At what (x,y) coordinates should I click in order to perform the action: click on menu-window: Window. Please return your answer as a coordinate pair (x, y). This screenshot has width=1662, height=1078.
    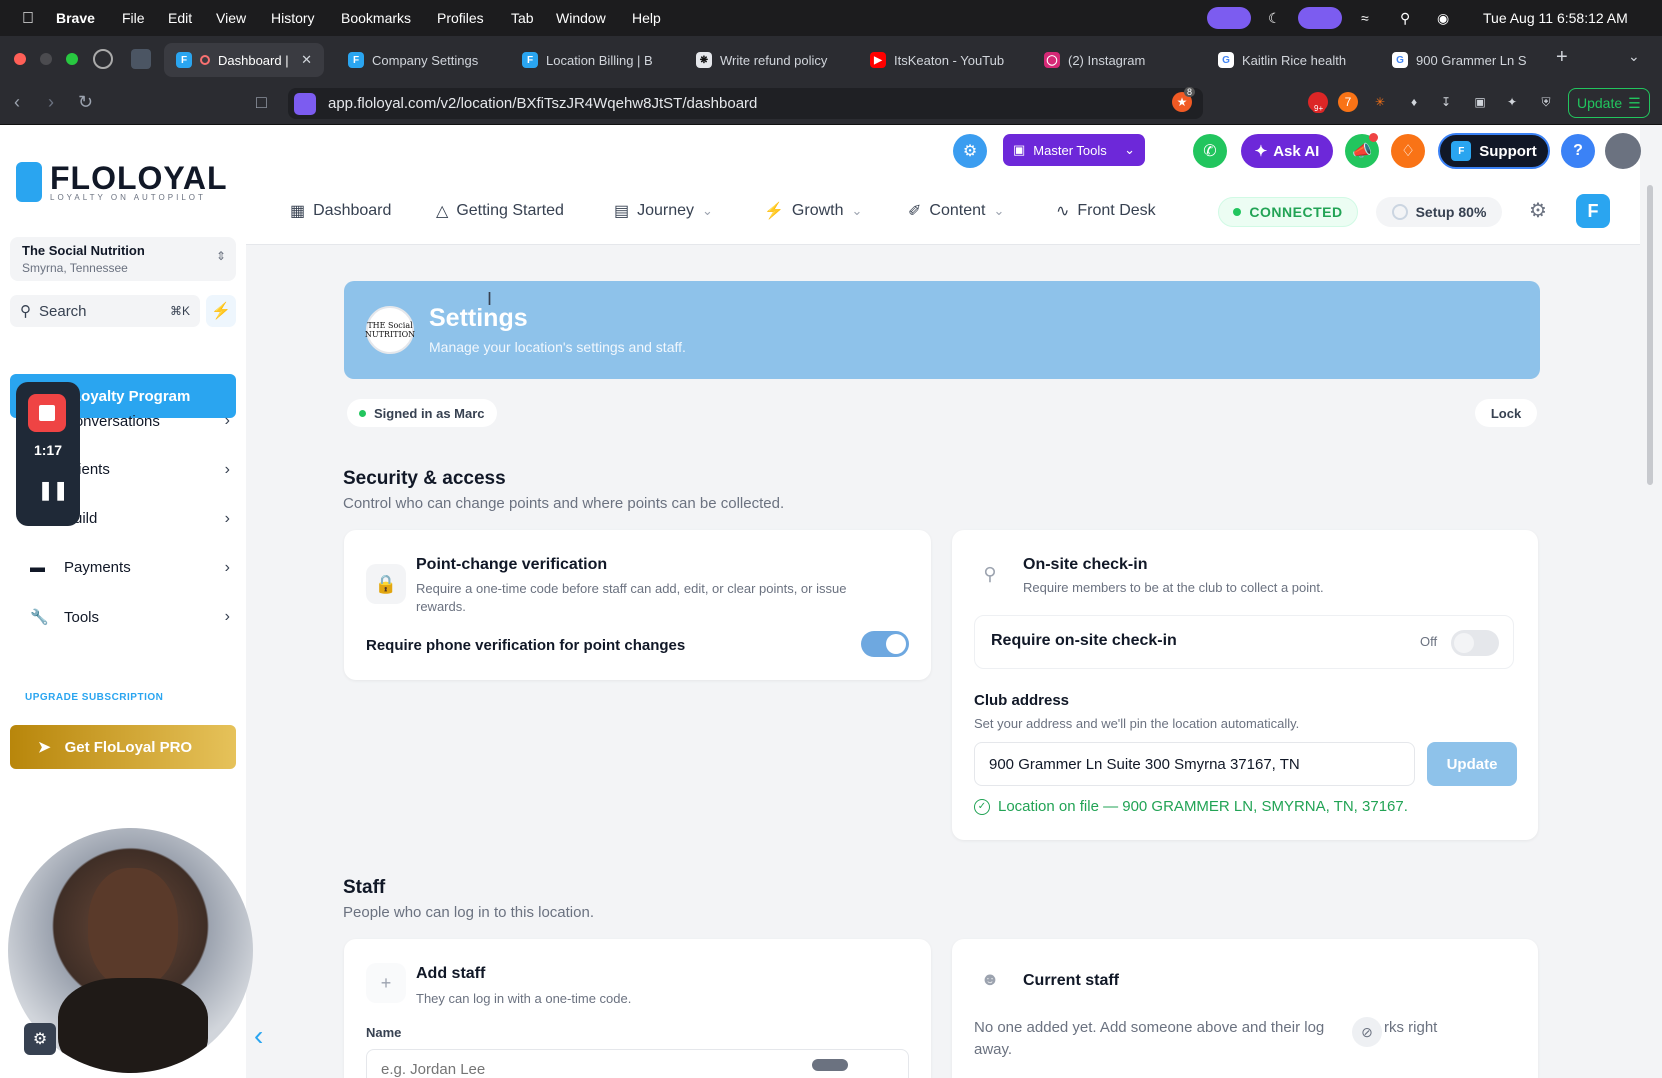
    Looking at the image, I should click on (581, 18).